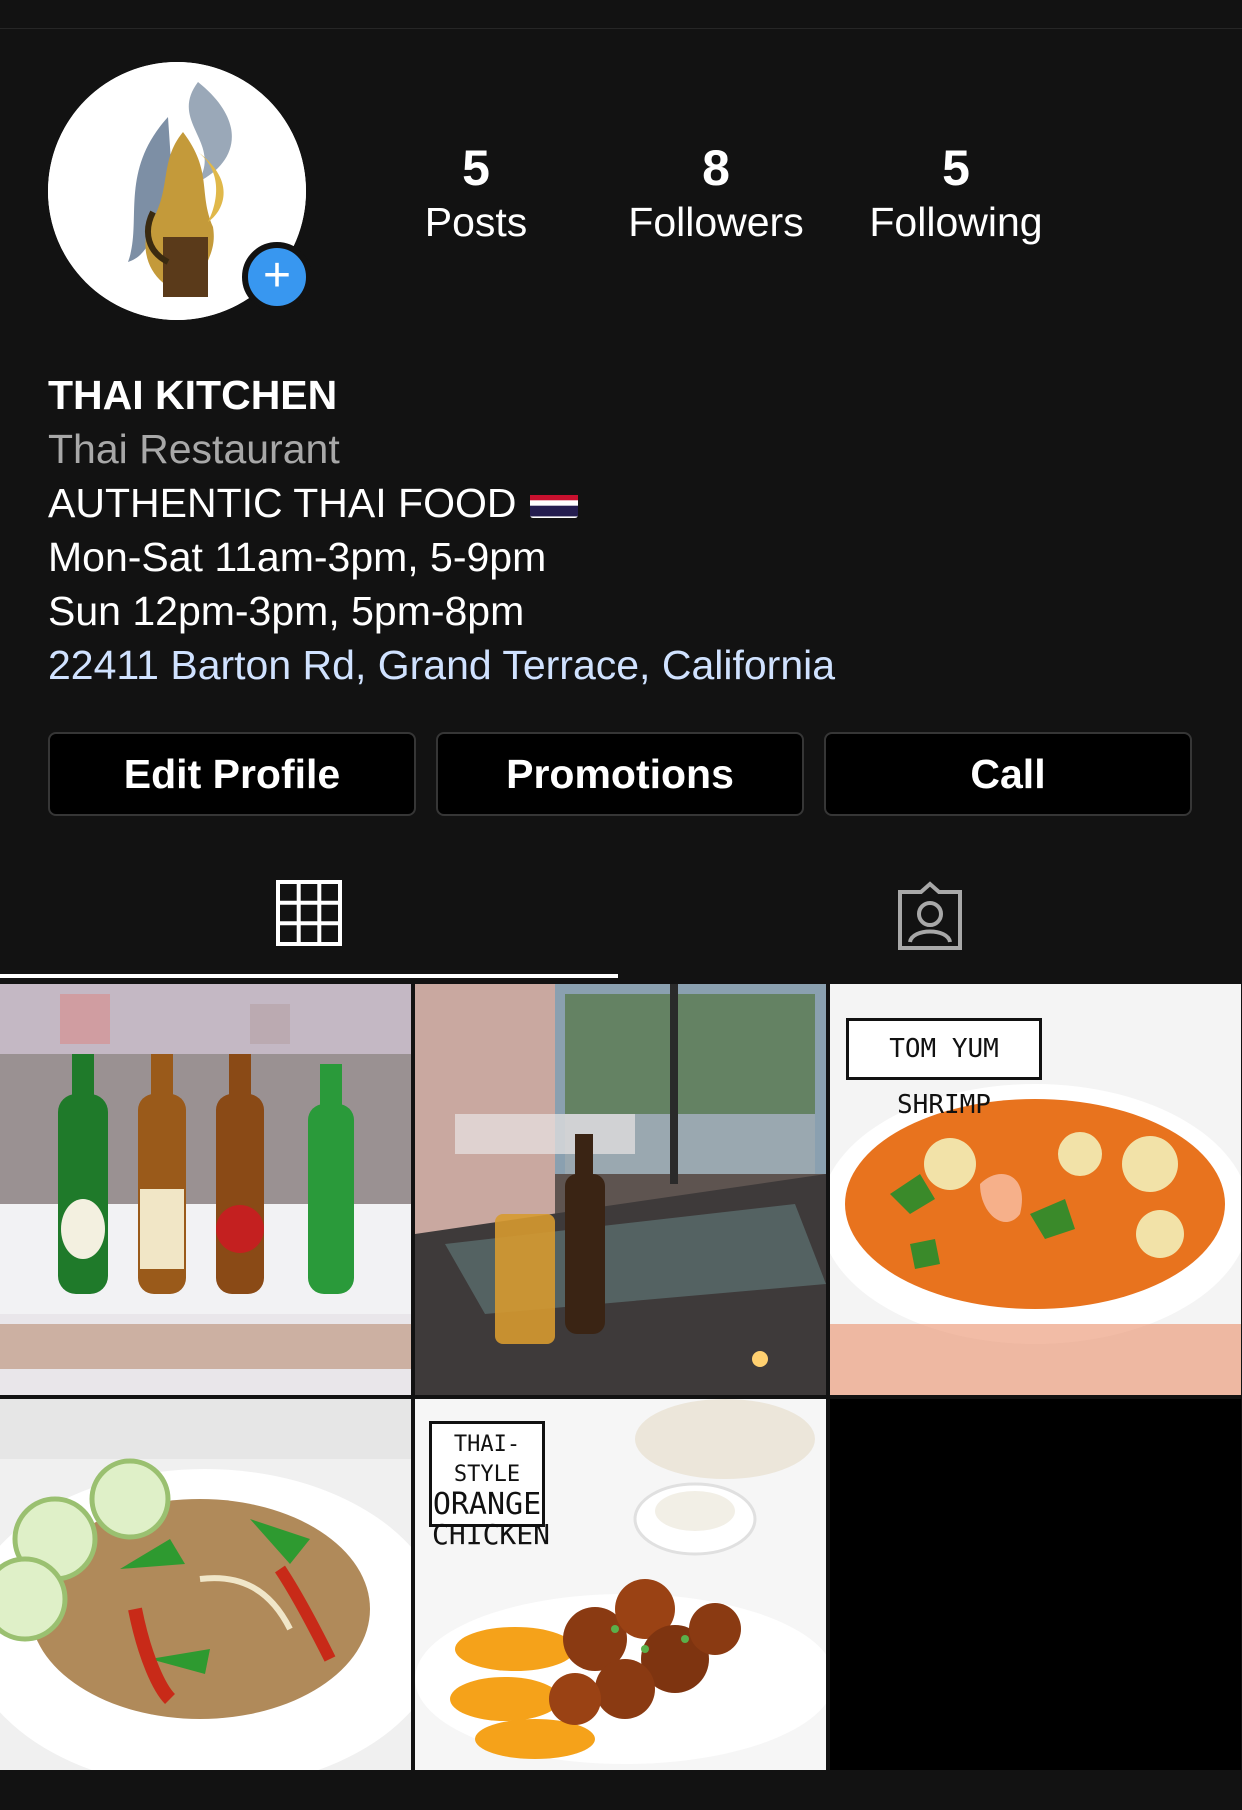 Image resolution: width=1242 pixels, height=1810 pixels. Describe the element at coordinates (487, 1459) in the screenshot. I see `caption-line: THAI-STYLE` at that location.